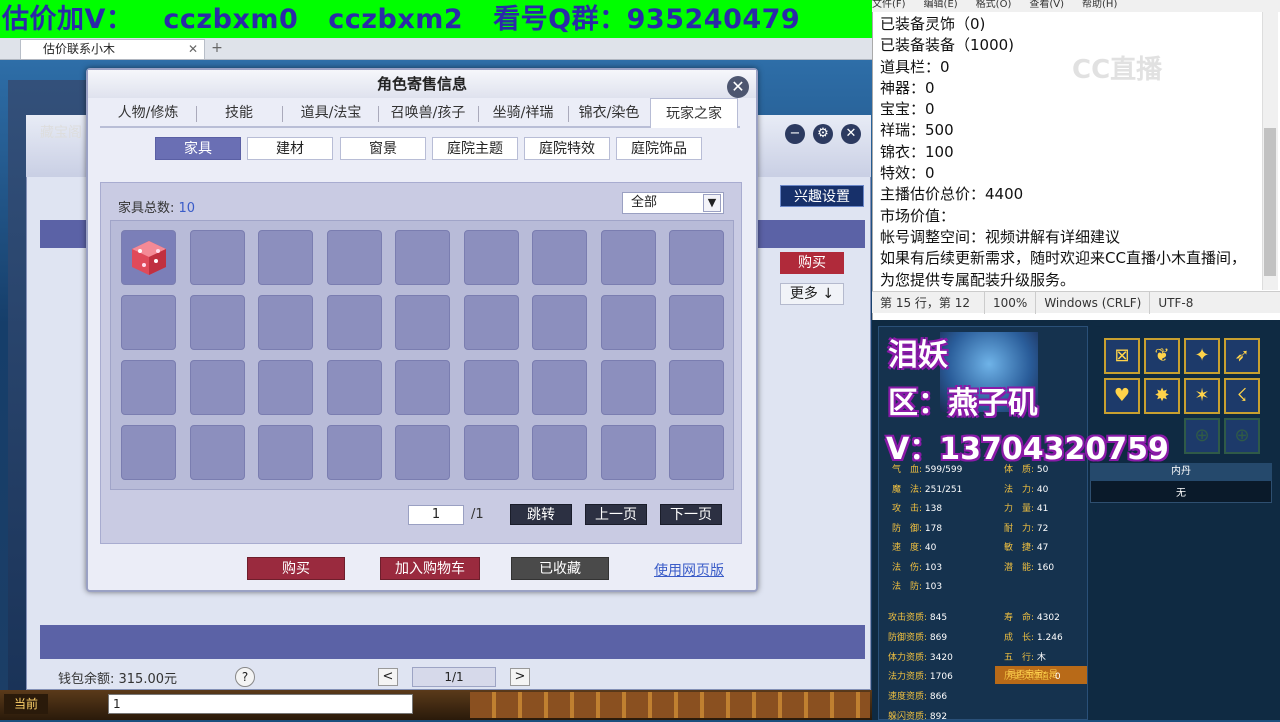 The image size is (1280, 722). I want to click on tab-mounts: 坐骑/祥瑞, so click(523, 113).